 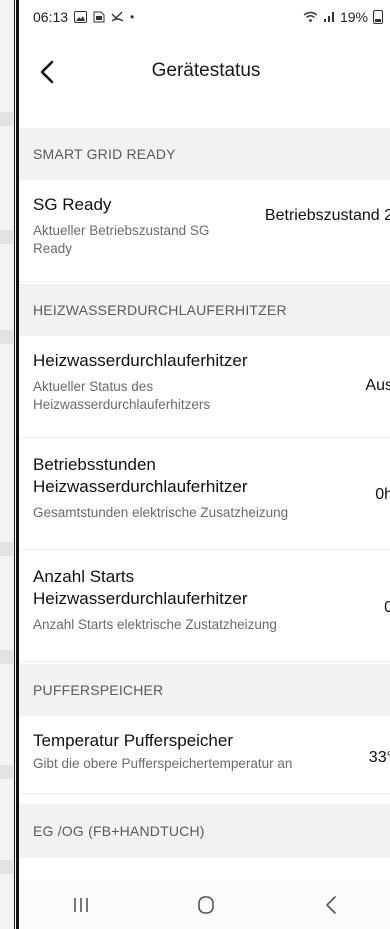 What do you see at coordinates (379, 757) in the screenshot?
I see `row-value: 33°` at bounding box center [379, 757].